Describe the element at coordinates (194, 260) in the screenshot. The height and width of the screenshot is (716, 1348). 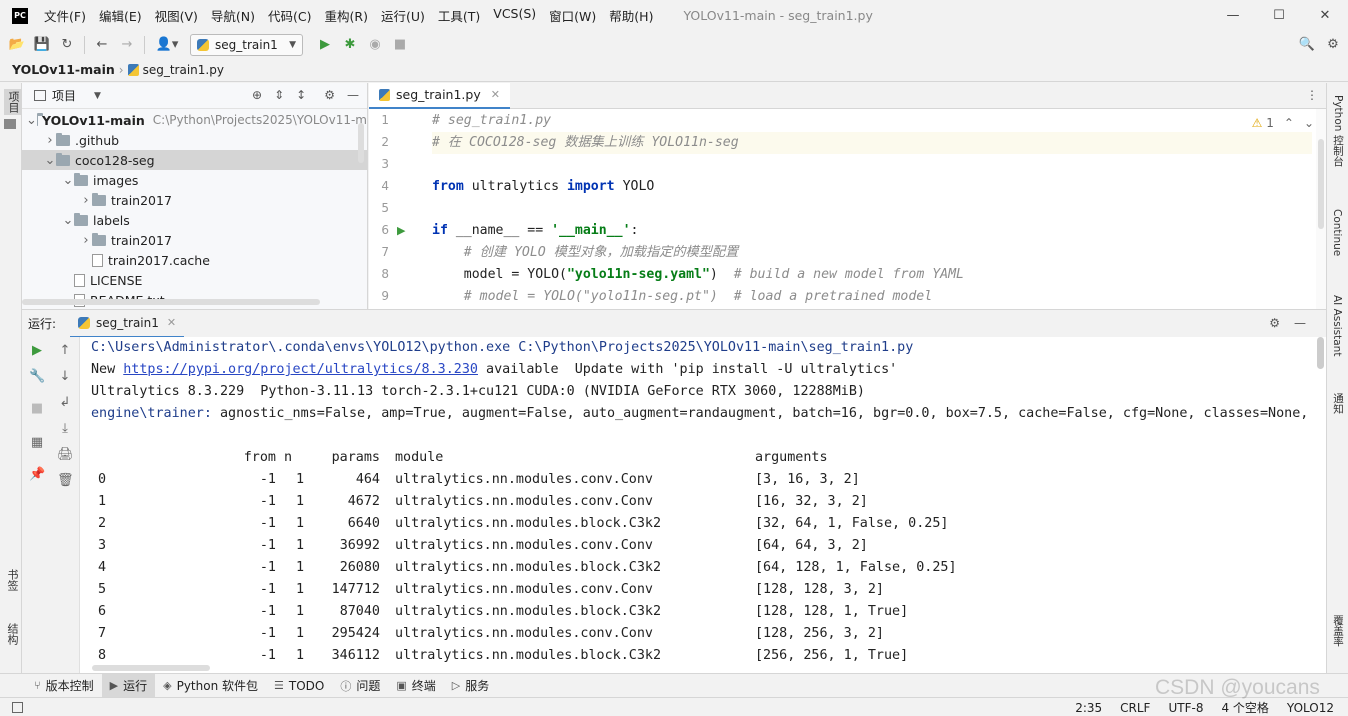
I see `tree-item: train2017.cache` at that location.